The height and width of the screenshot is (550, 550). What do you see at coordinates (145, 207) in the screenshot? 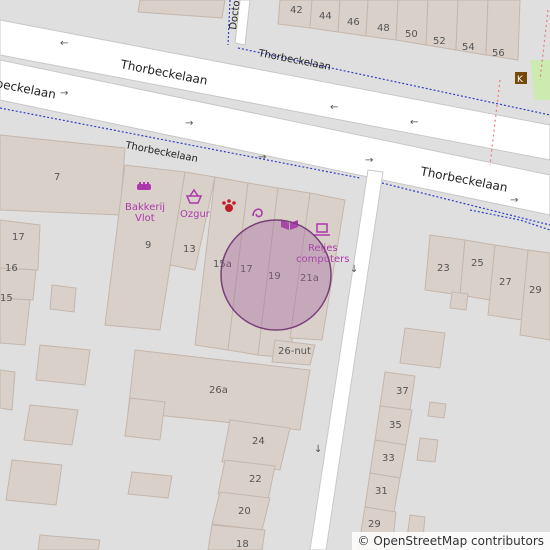
I see `bakery-label-line1: Bakkerij` at bounding box center [145, 207].